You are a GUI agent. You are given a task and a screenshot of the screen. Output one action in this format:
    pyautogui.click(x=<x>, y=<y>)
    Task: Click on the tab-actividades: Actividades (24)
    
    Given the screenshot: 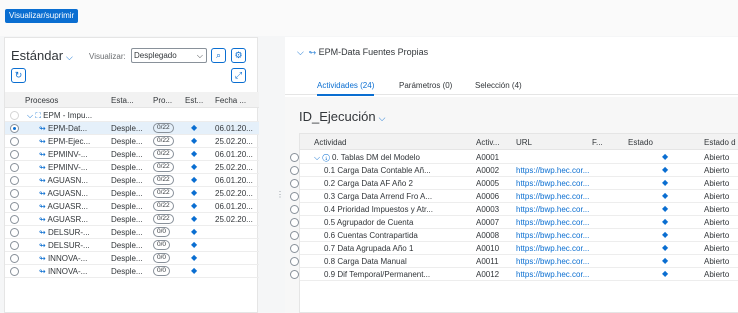 What is the action you would take?
    pyautogui.click(x=346, y=88)
    